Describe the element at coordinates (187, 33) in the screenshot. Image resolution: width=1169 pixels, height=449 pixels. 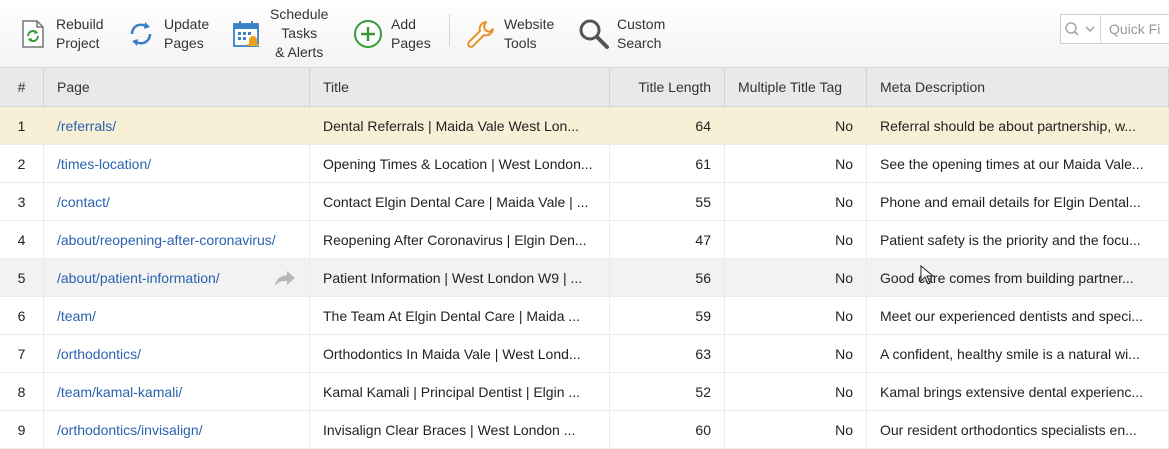
I see `update-pages-label: Update Pages` at that location.